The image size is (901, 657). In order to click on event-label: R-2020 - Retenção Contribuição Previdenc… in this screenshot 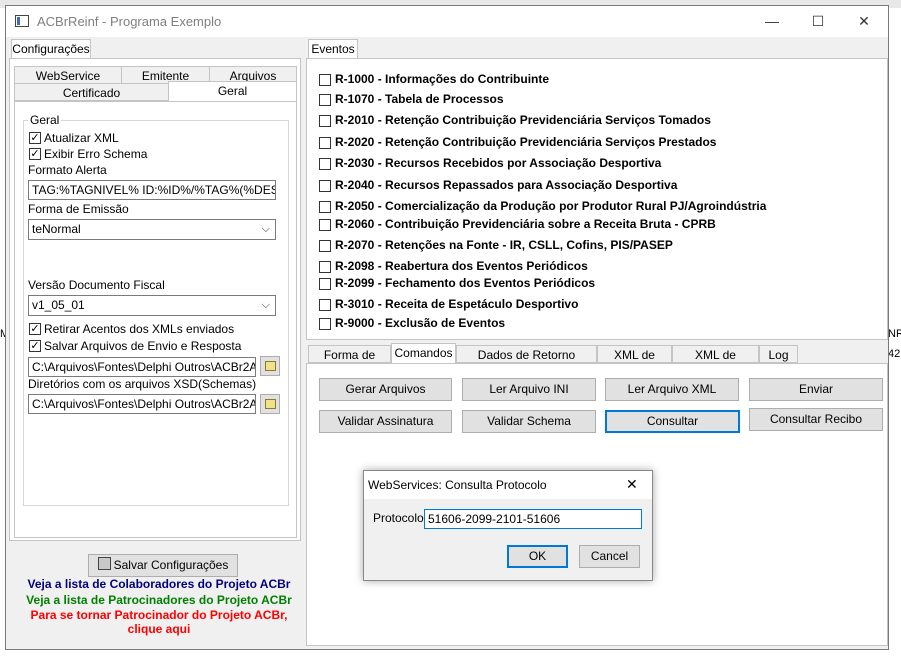, I will do `click(526, 142)`.